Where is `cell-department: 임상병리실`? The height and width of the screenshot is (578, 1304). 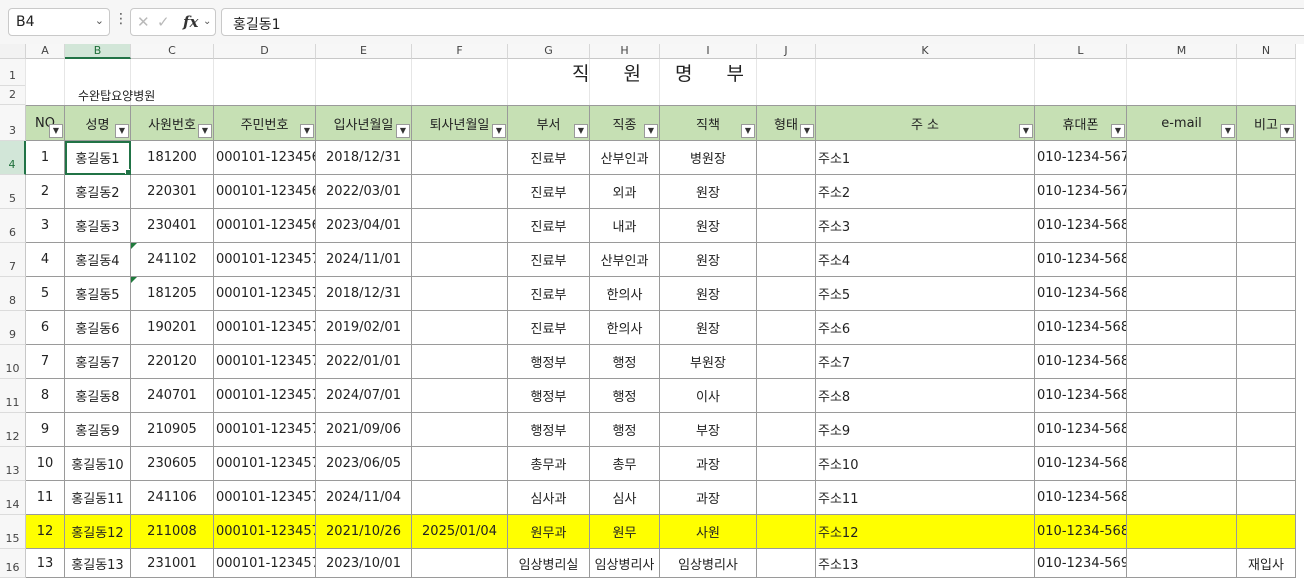 cell-department: 임상병리실 is located at coordinates (549, 563).